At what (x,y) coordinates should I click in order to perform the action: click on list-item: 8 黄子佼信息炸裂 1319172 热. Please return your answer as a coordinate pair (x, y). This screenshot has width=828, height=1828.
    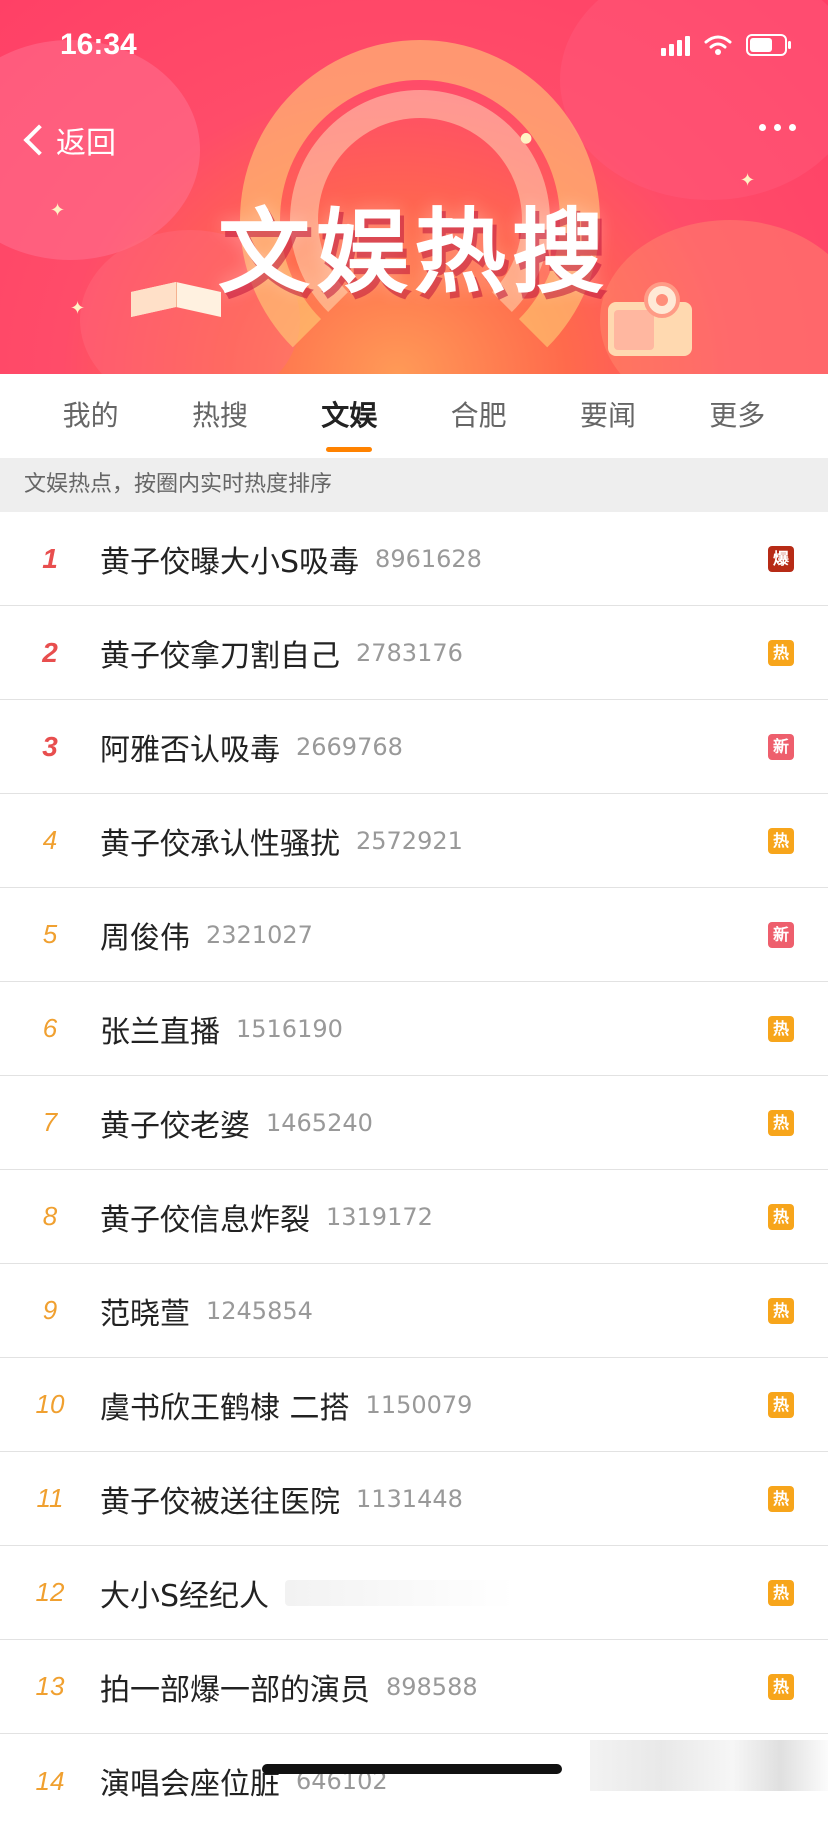
    Looking at the image, I should click on (414, 1217).